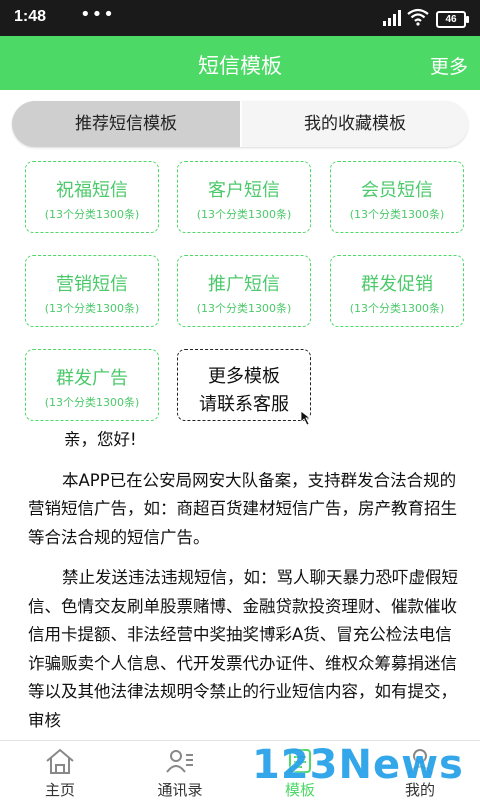 The width and height of the screenshot is (480, 801). I want to click on category-card-marketing: 营销短信 (13个分类1300条), so click(92, 291).